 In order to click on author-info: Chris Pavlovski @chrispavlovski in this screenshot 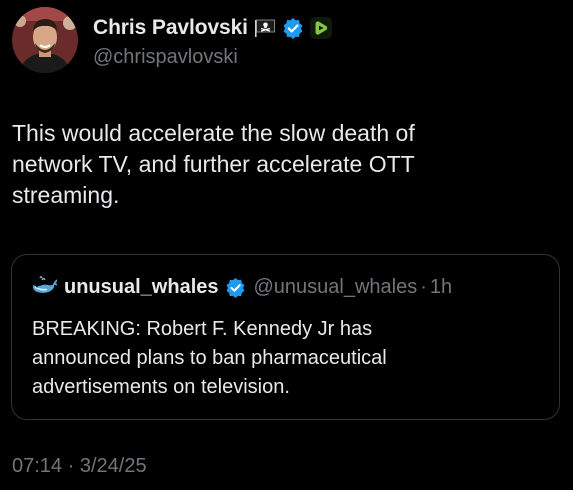, I will do `click(212, 41)`.